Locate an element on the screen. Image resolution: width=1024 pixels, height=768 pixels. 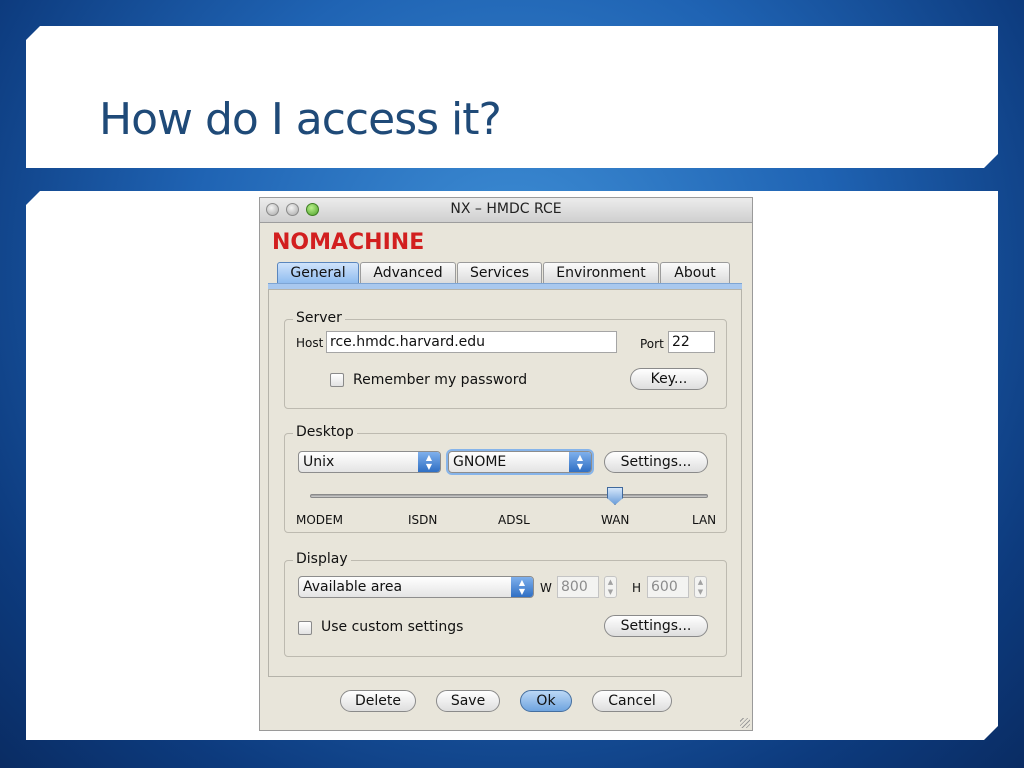
custom-settings-checkbox is located at coordinates (305, 628).